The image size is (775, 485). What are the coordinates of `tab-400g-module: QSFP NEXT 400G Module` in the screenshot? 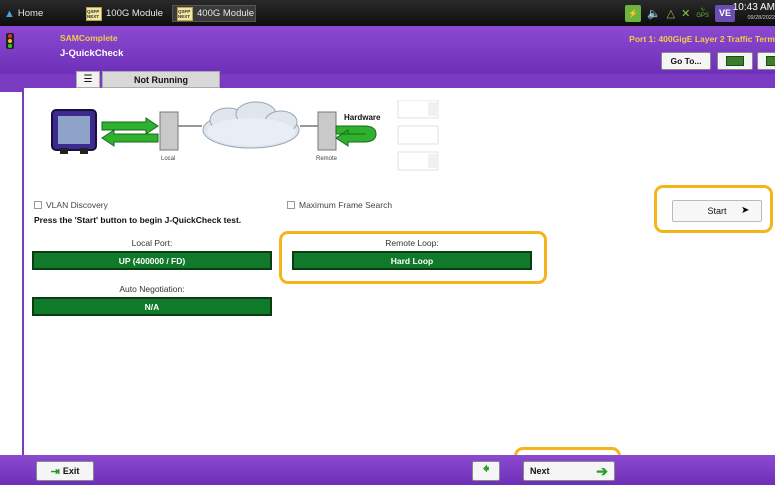 It's located at (214, 13).